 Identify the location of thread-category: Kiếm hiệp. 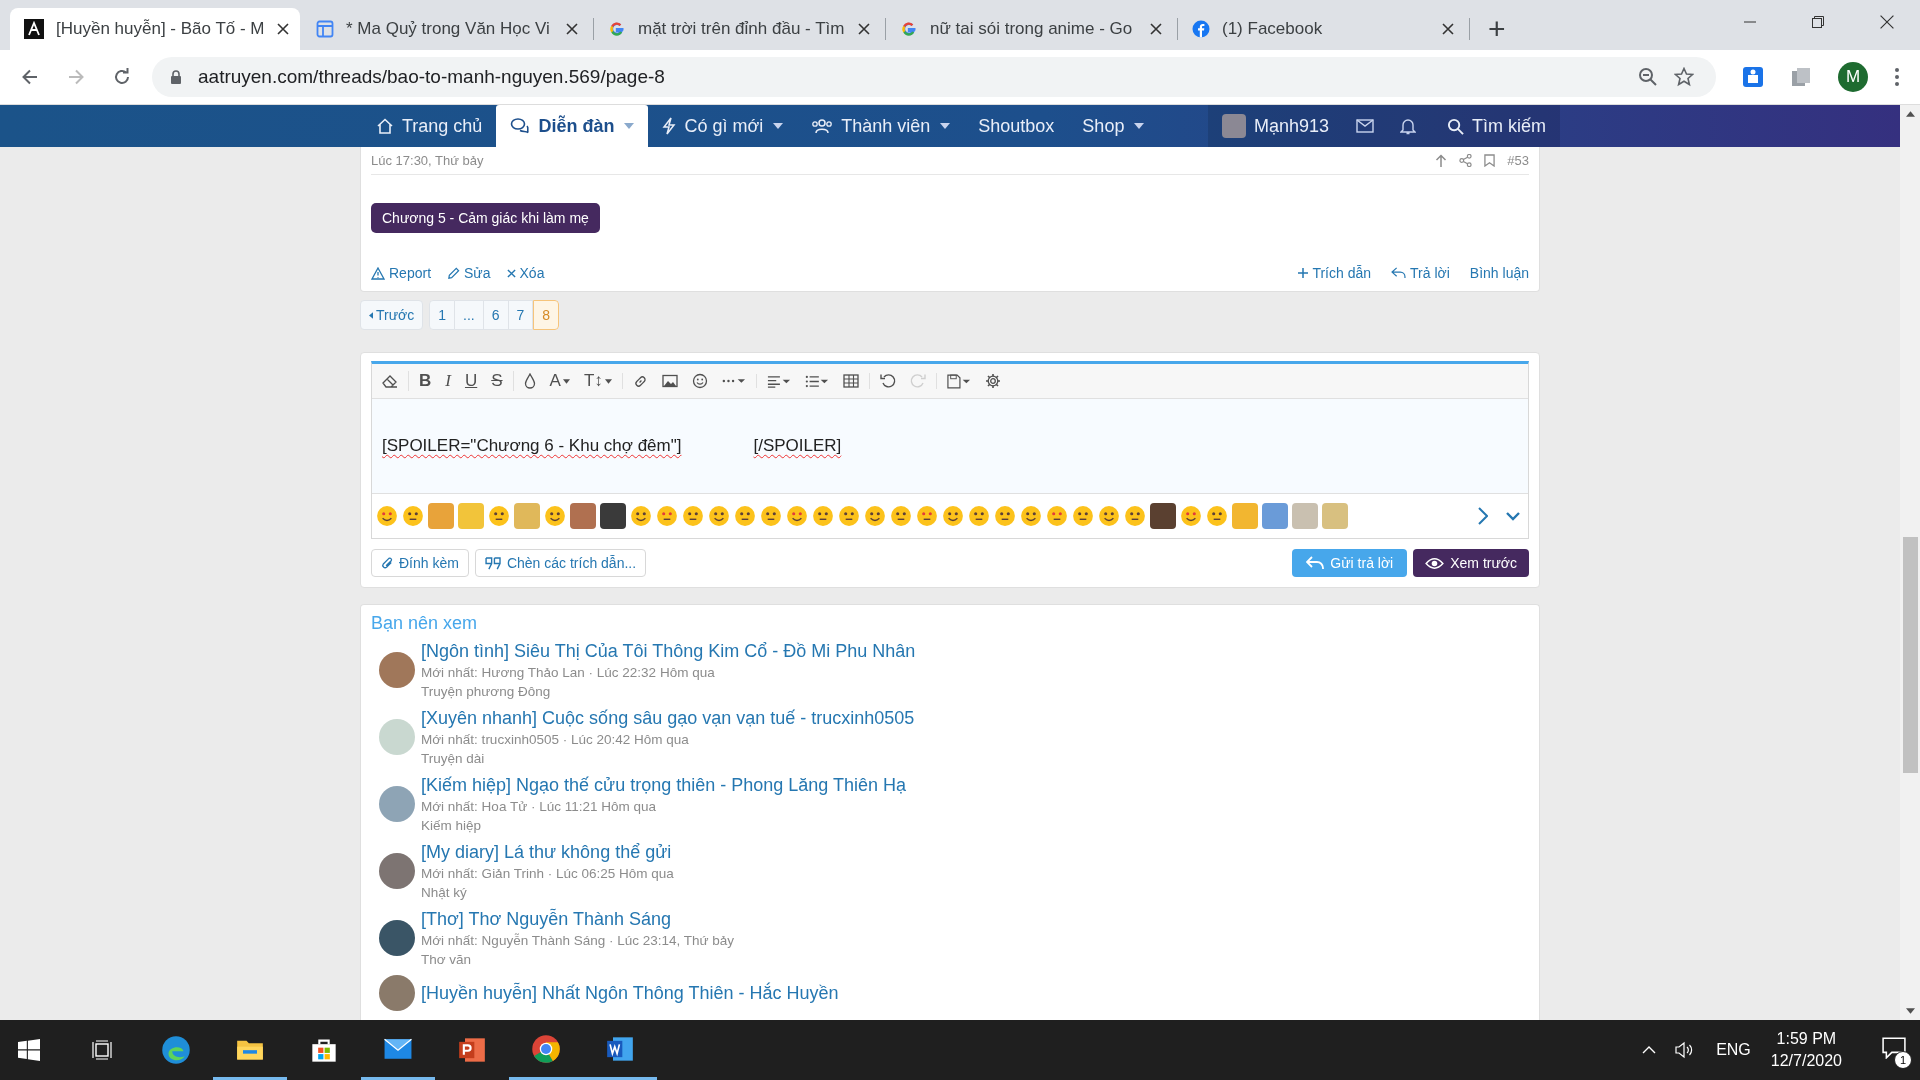
(664, 826).